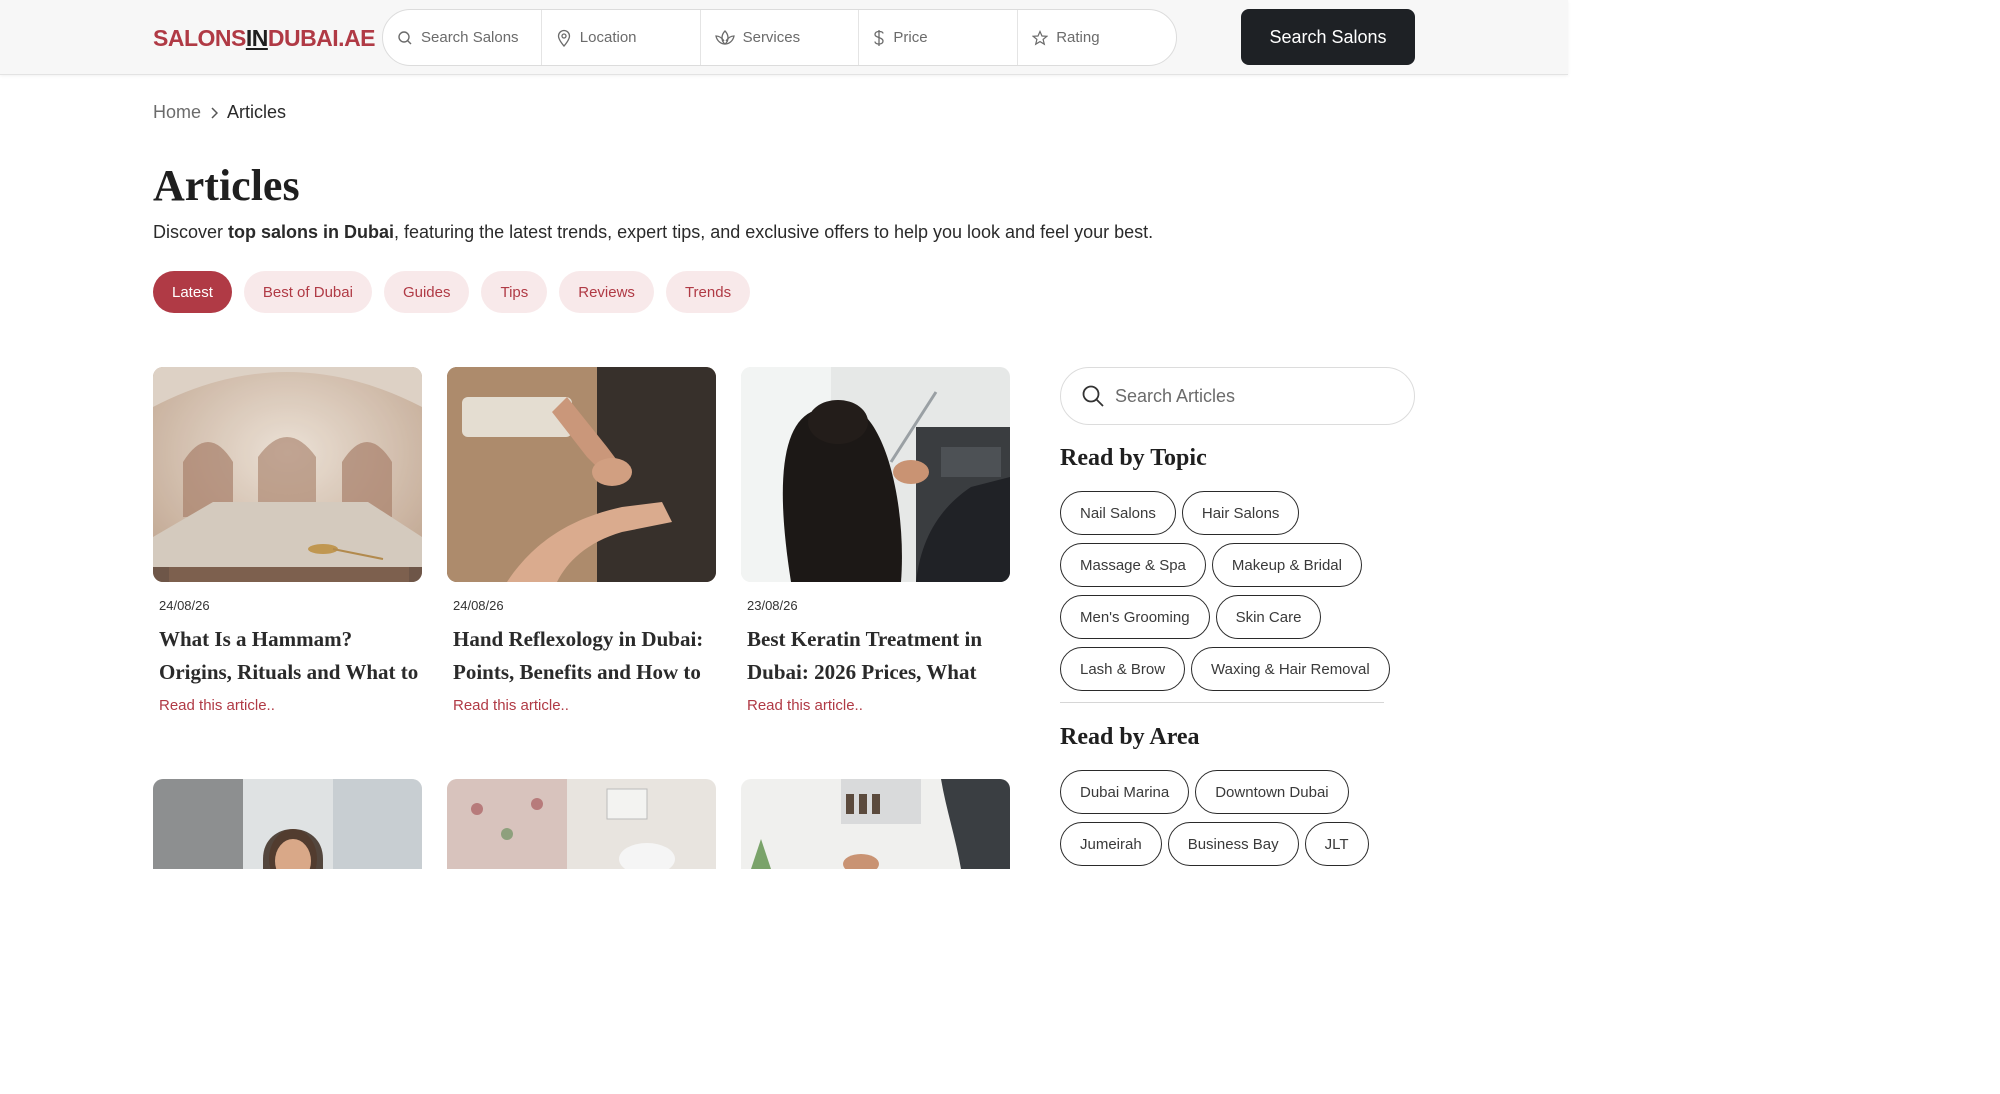 The image size is (2000, 1094). Describe the element at coordinates (287, 474) in the screenshot. I see `article-image-hammam` at that location.